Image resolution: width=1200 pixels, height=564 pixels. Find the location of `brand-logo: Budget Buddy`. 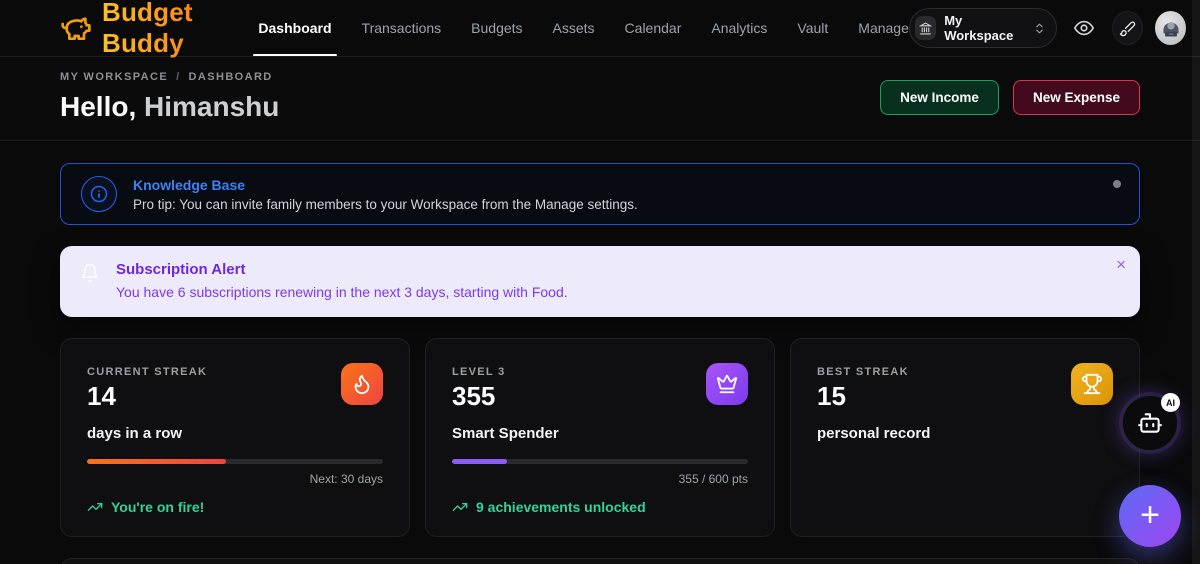

brand-logo: Budget Buddy is located at coordinates (144, 29).